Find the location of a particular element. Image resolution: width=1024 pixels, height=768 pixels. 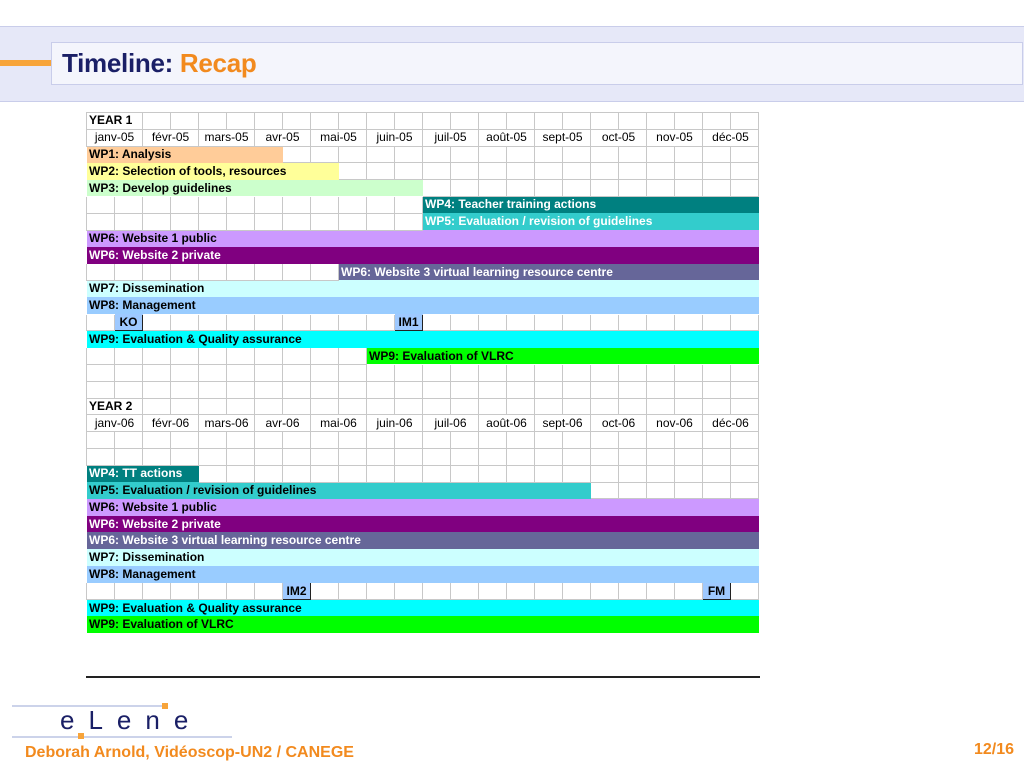

month-header: août-06 is located at coordinates (506, 423).